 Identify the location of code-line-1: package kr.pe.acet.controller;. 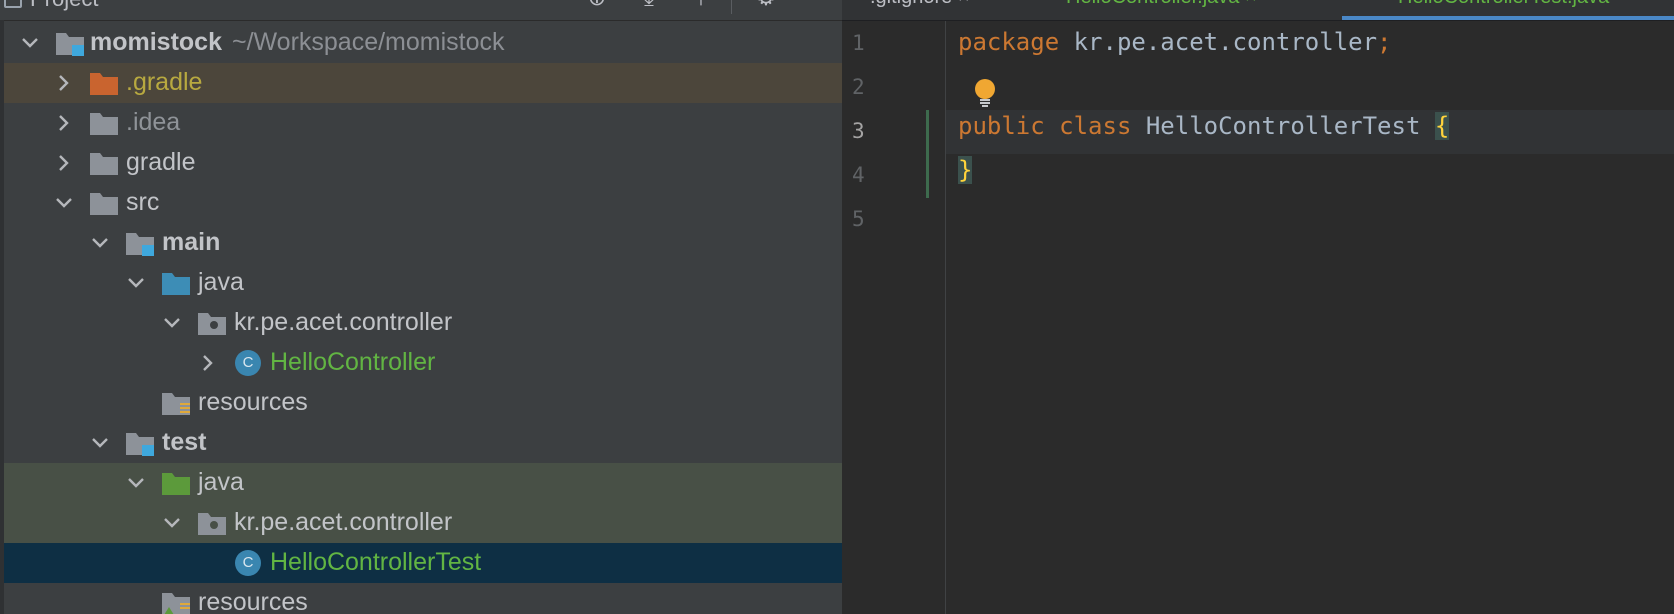
(1175, 42).